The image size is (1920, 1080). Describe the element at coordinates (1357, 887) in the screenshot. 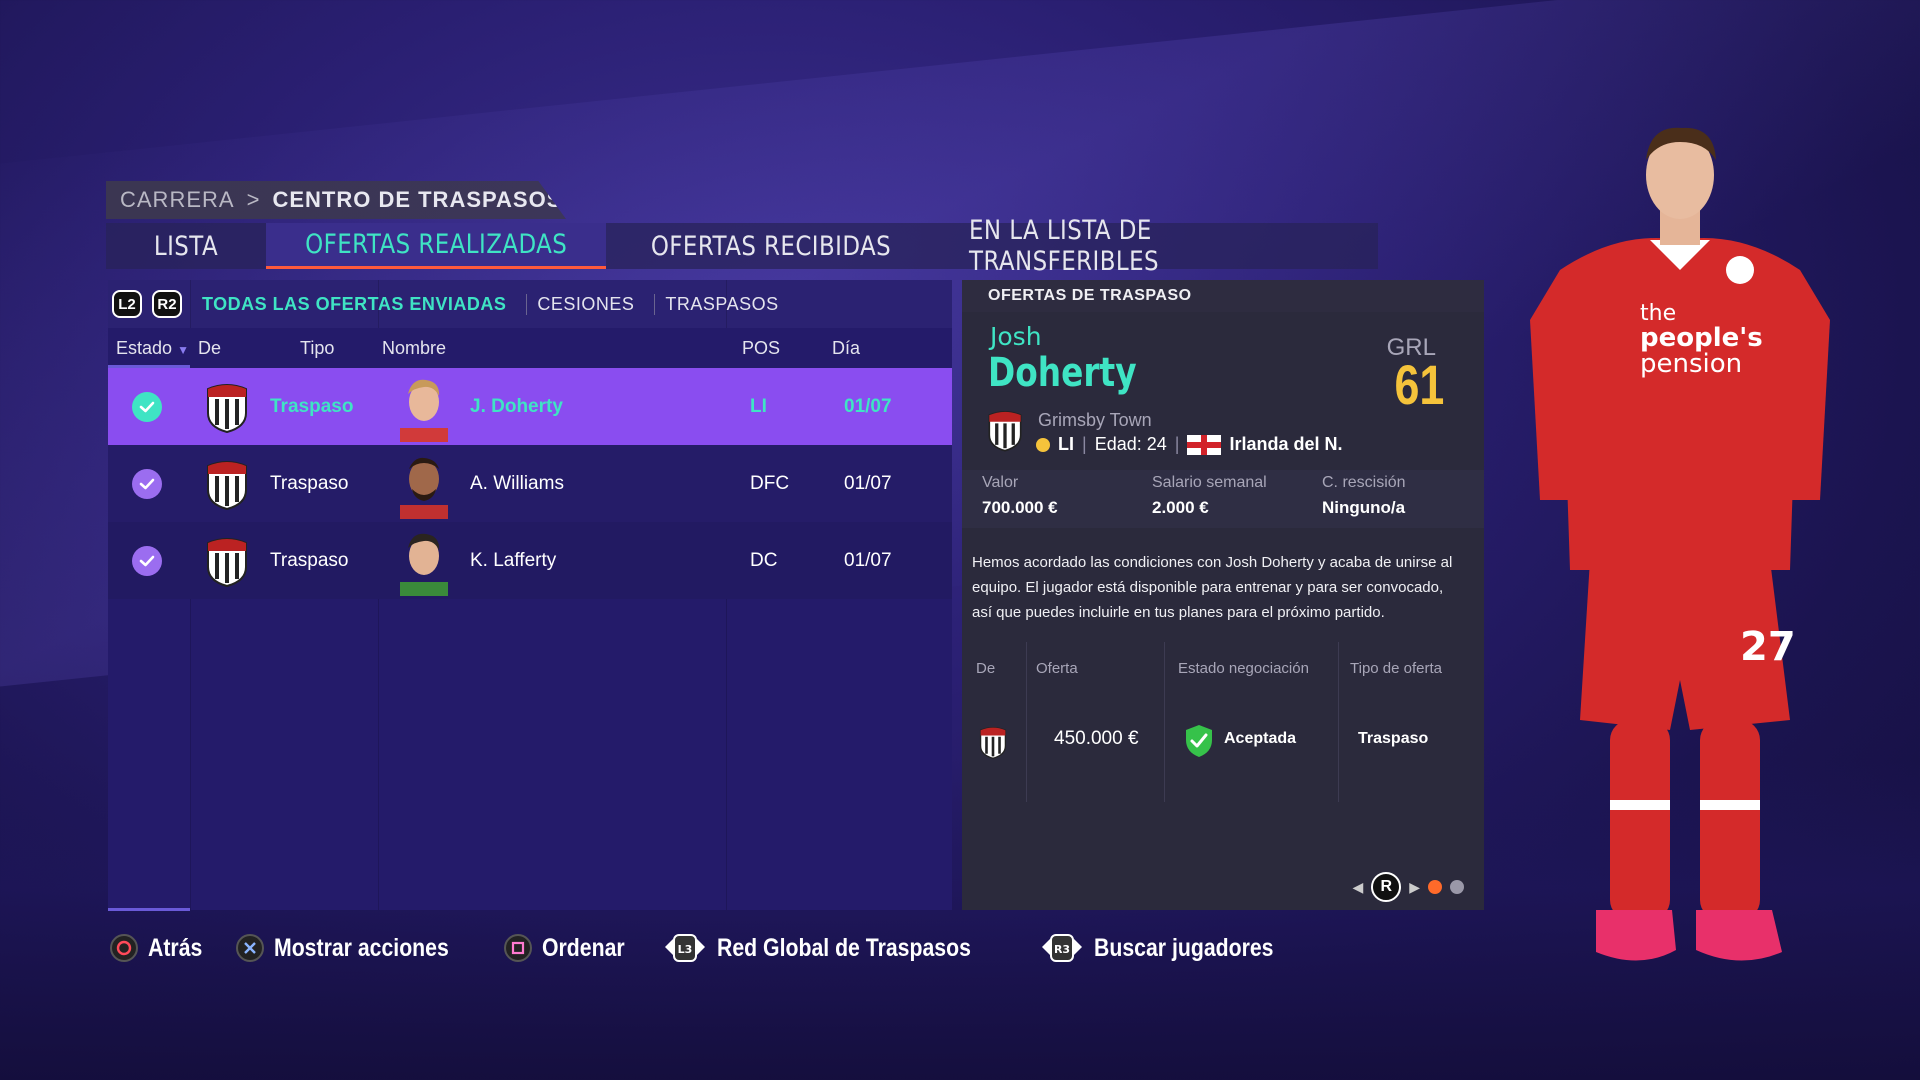

I see `chevron-left-icon: ◀` at that location.